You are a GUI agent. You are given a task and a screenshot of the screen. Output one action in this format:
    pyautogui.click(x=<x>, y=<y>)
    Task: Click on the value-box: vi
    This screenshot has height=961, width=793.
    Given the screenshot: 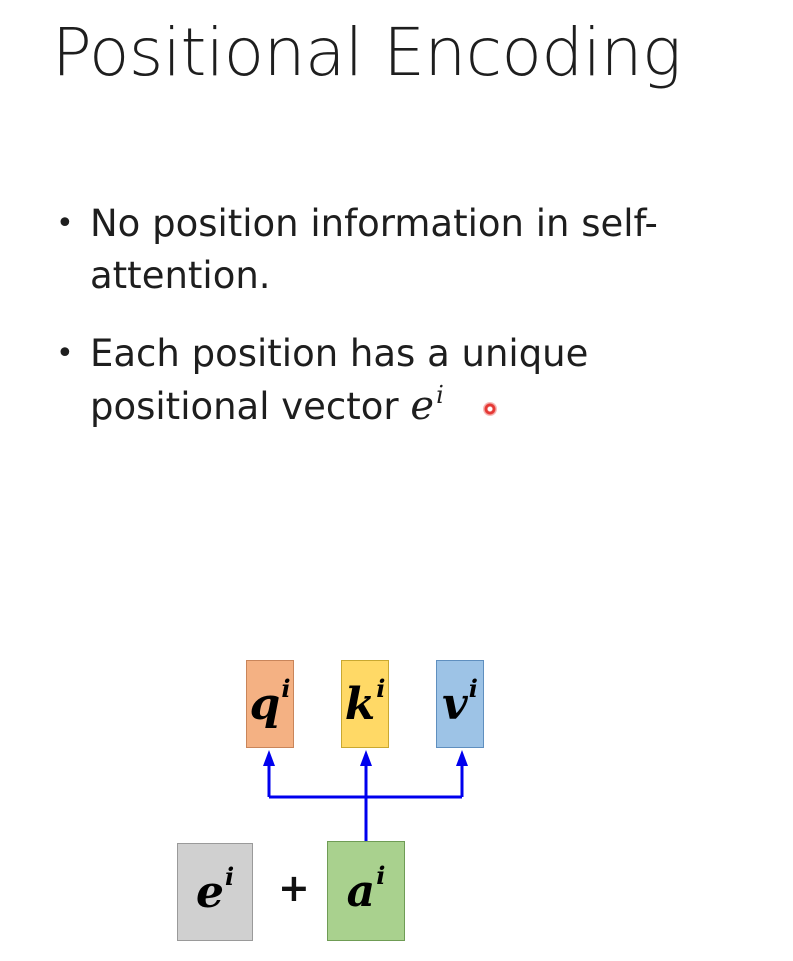 What is the action you would take?
    pyautogui.click(x=460, y=704)
    